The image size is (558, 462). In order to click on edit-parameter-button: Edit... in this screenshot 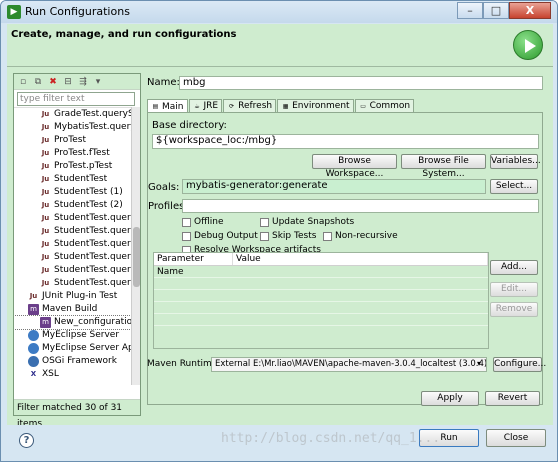, I will do `click(514, 289)`.